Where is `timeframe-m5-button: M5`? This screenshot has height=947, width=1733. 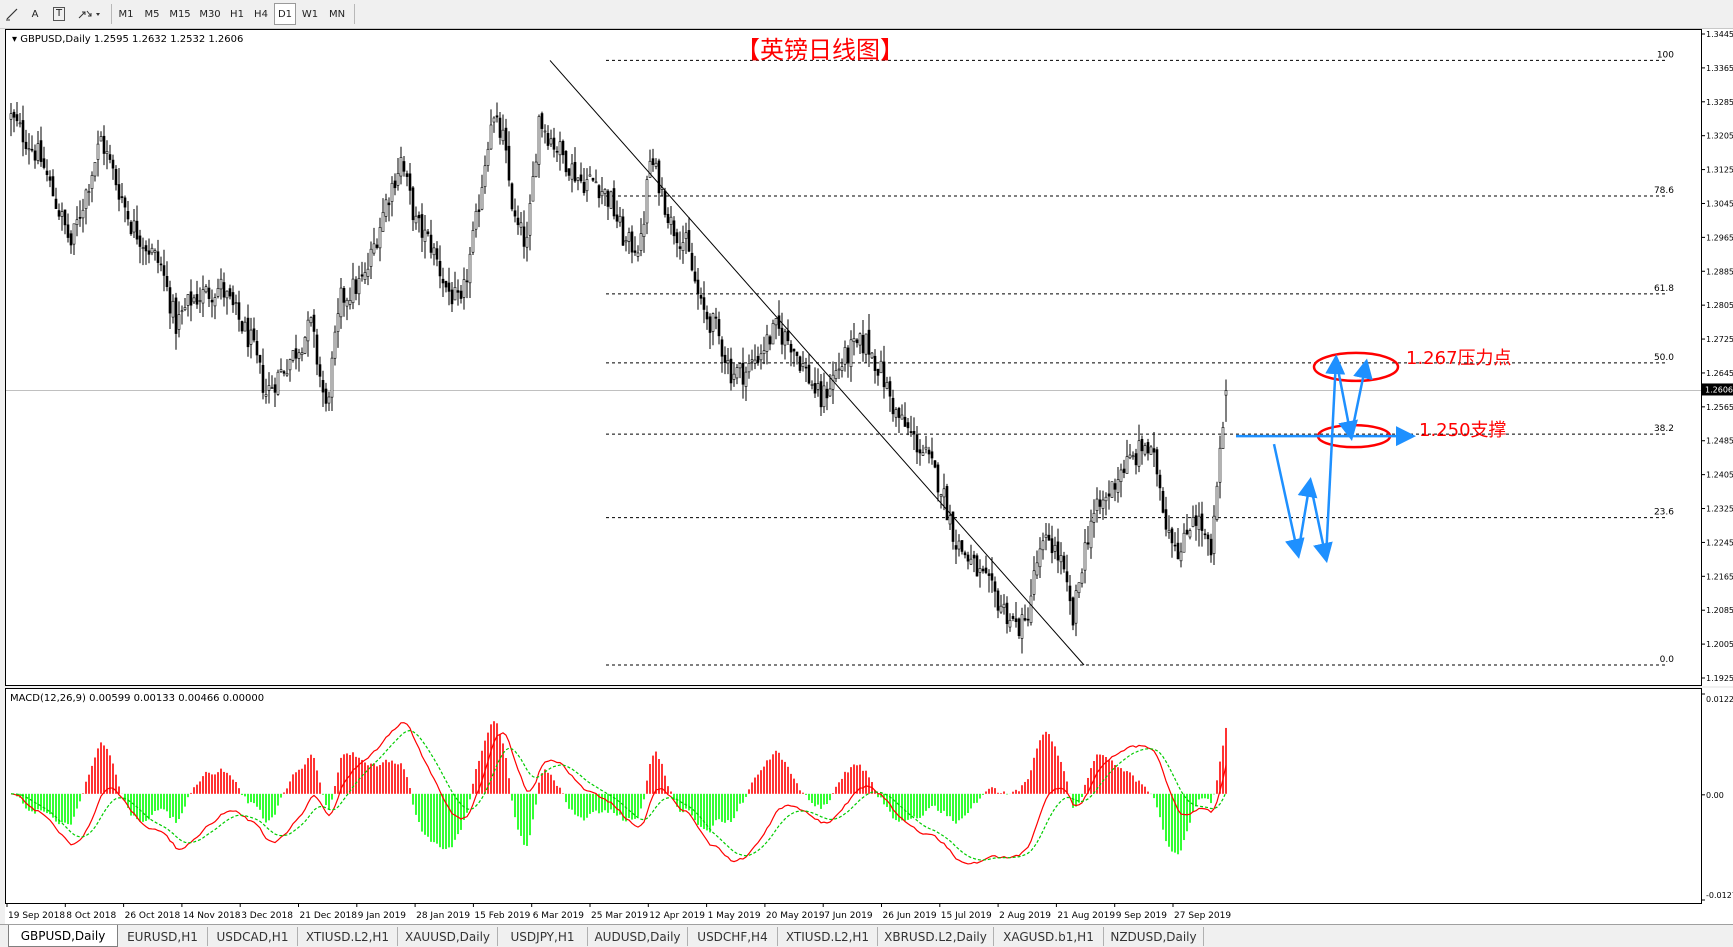
timeframe-m5-button: M5 is located at coordinates (152, 14).